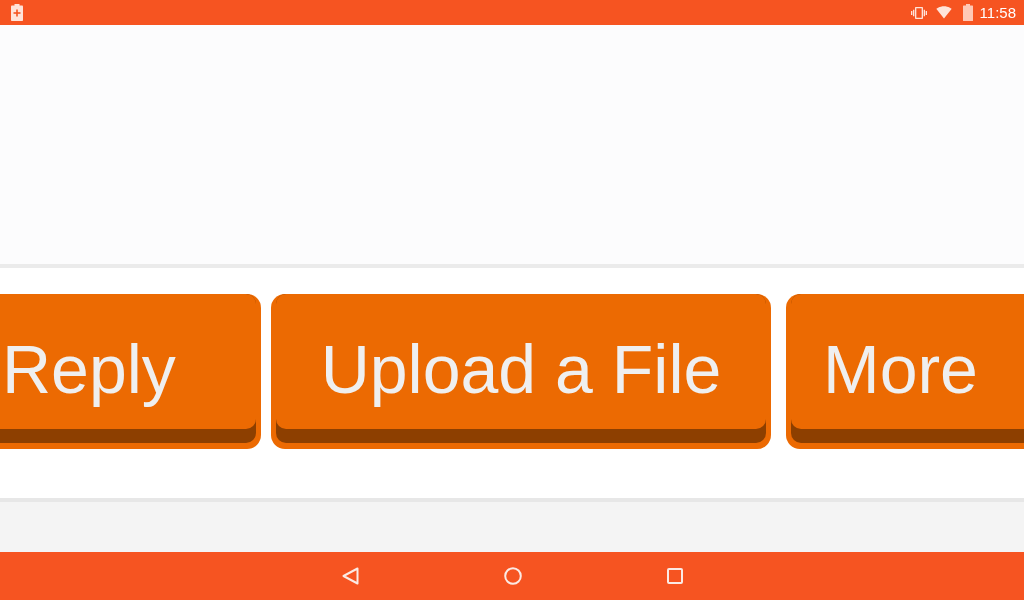 The width and height of the screenshot is (1024, 600). What do you see at coordinates (350, 576) in the screenshot?
I see `back-icon` at bounding box center [350, 576].